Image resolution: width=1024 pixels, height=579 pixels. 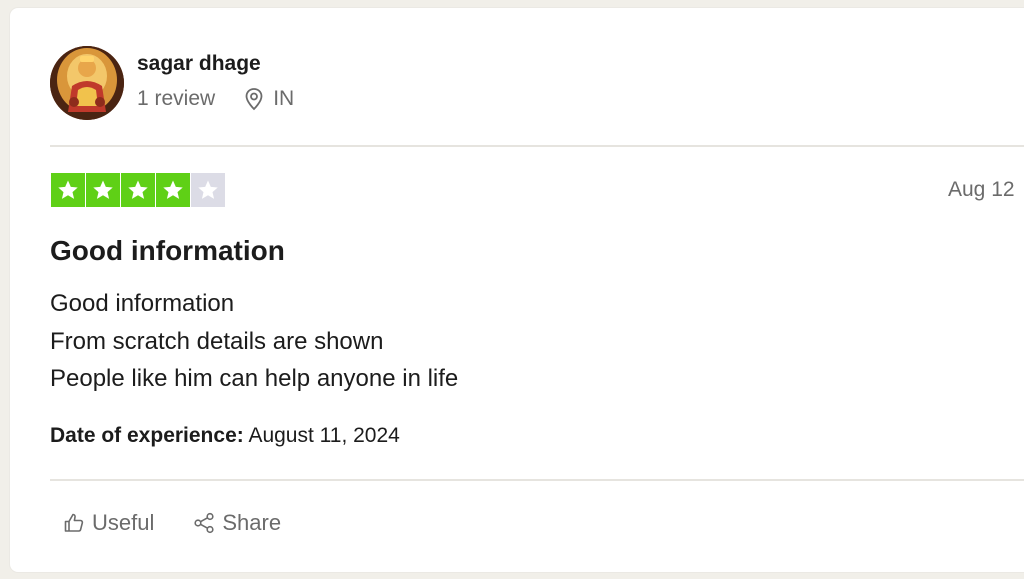 What do you see at coordinates (284, 98) in the screenshot?
I see `reviewer-country: IN` at bounding box center [284, 98].